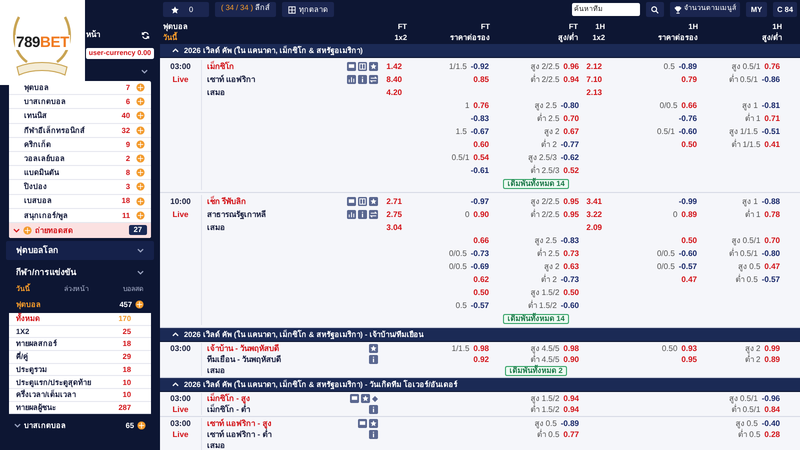 The height and width of the screenshot is (450, 800). Describe the element at coordinates (394, 79) in the screenshot. I see `odds-value: 8.40` at that location.